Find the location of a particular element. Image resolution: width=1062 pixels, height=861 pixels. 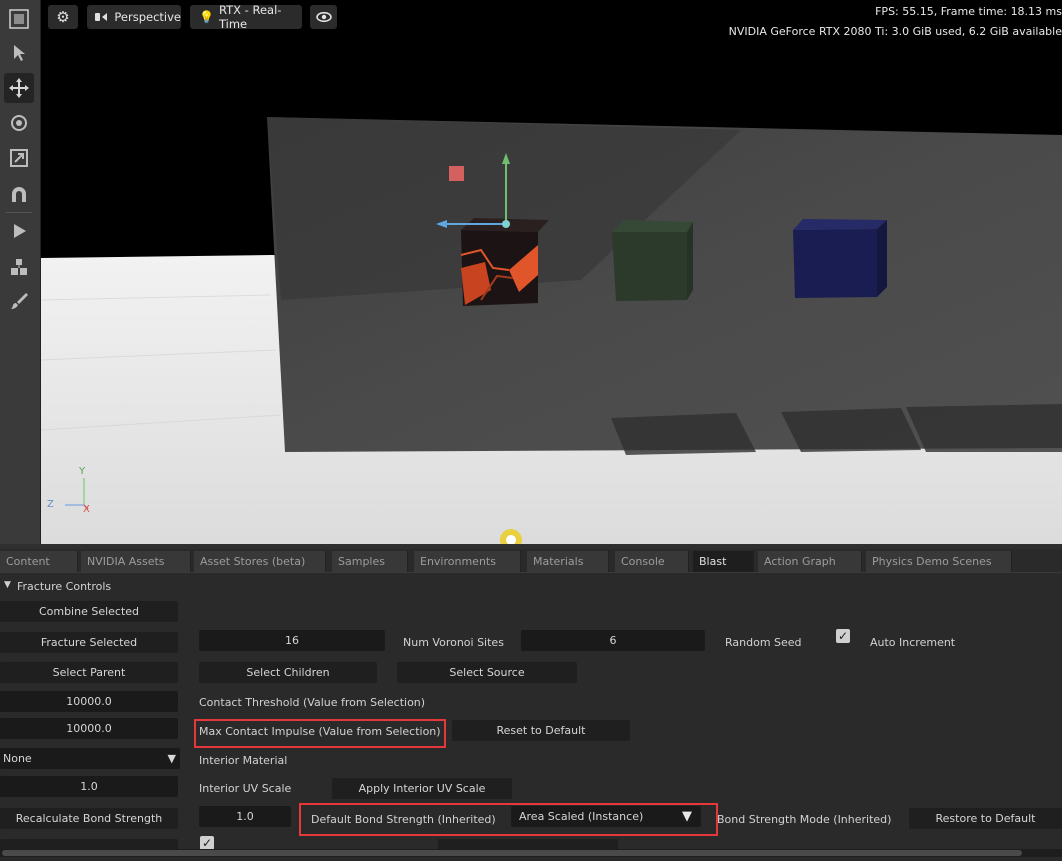

bond-mode-value: Area Scaled (Instance) is located at coordinates (581, 816).